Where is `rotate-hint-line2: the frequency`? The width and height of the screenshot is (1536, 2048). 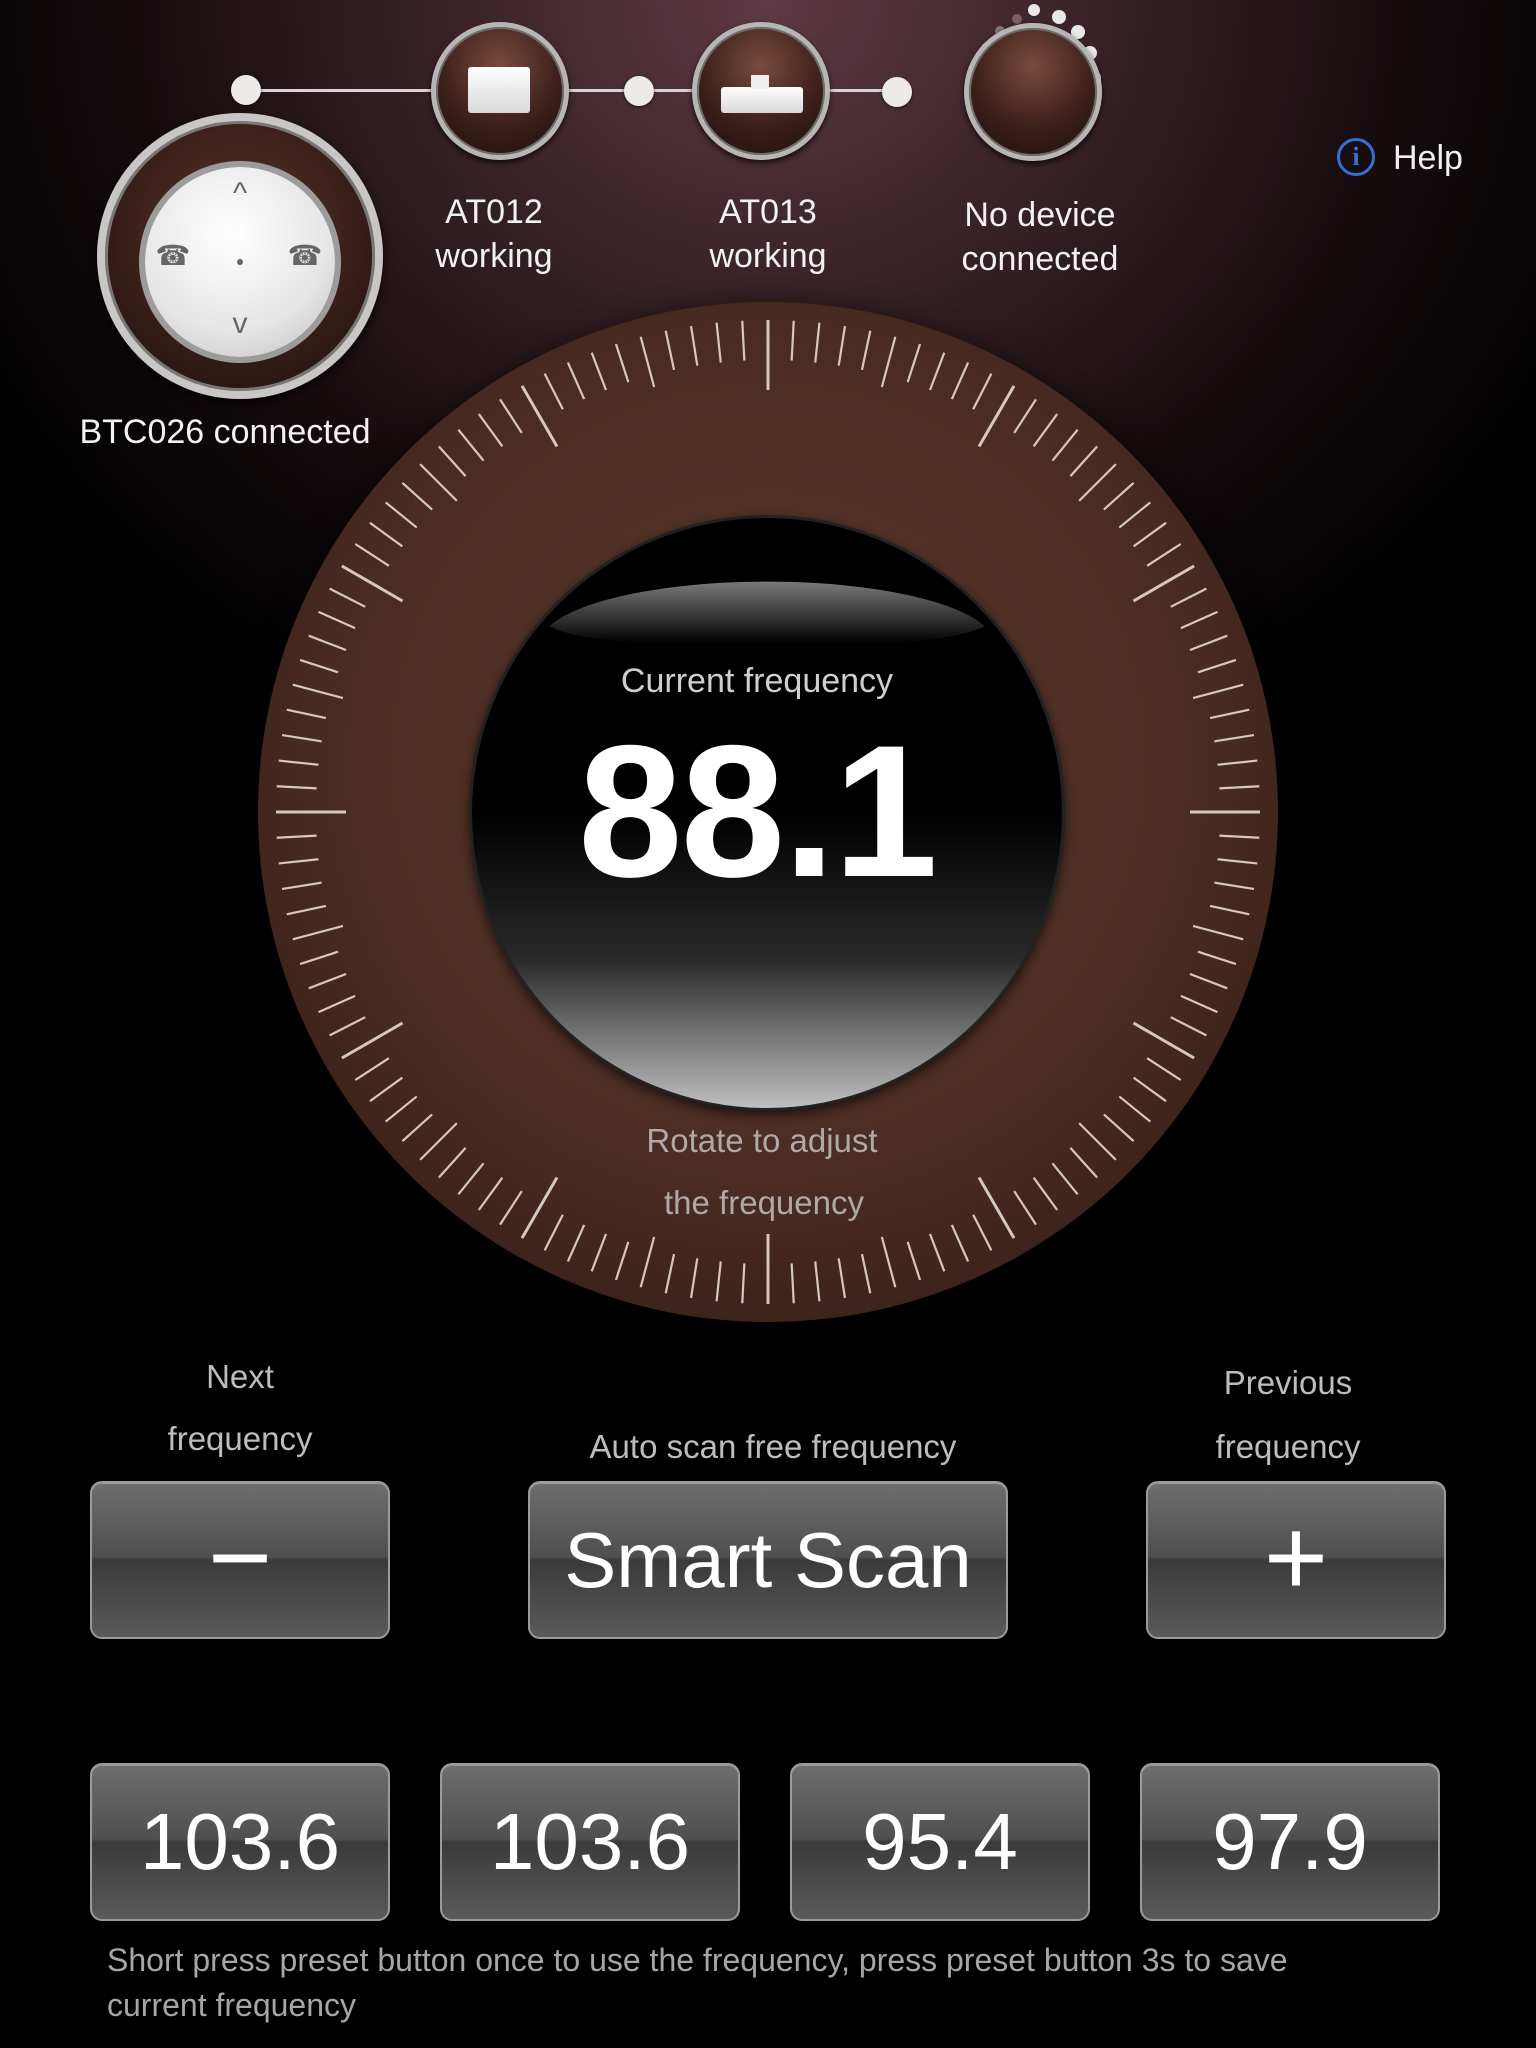 rotate-hint-line2: the frequency is located at coordinates (764, 1202).